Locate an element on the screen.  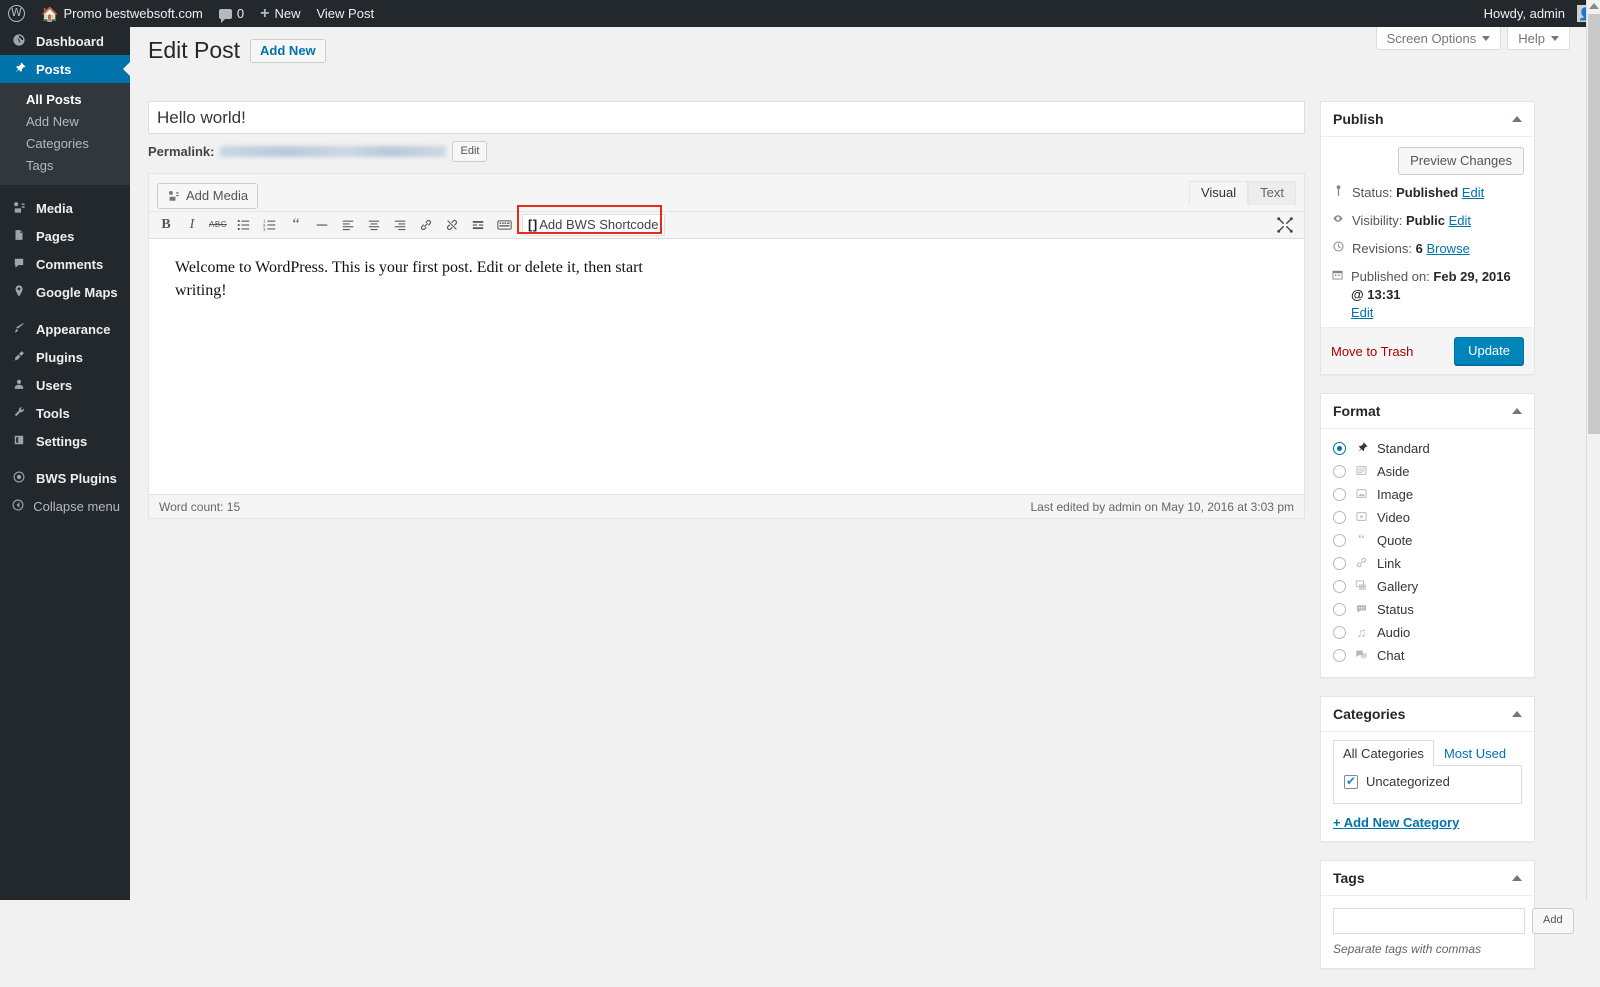
sidebar-item-pages: Pages is located at coordinates (65, 236).